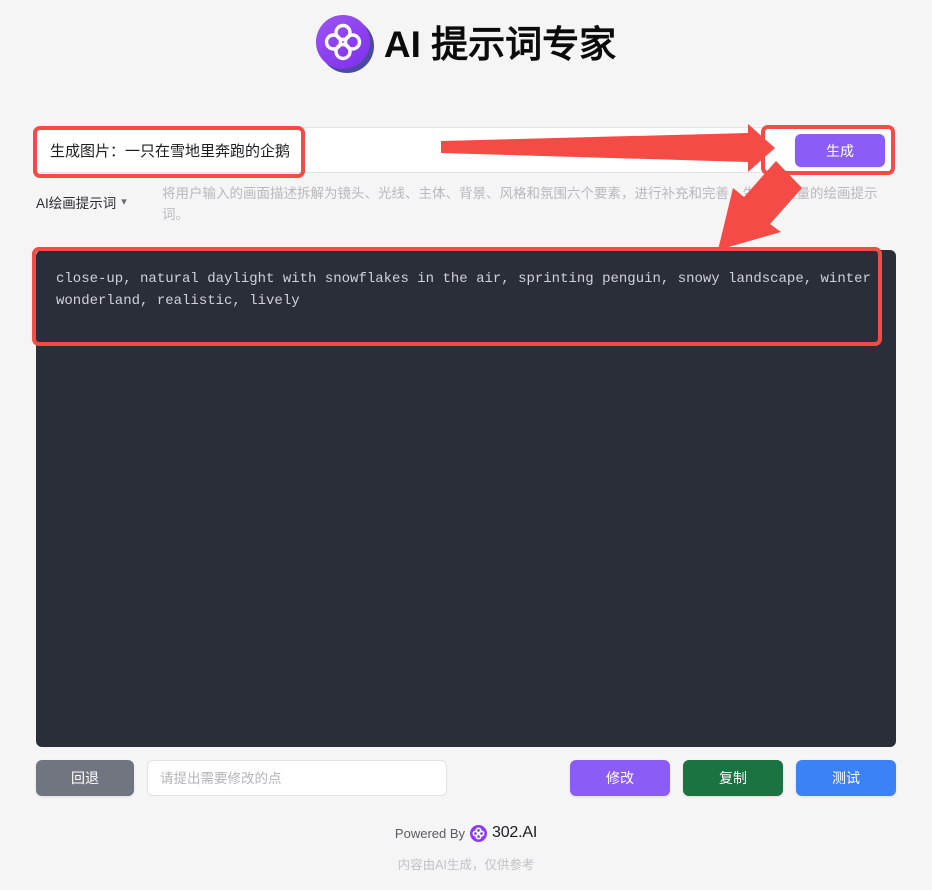 This screenshot has width=932, height=890. What do you see at coordinates (466, 778) in the screenshot?
I see `action-bar: 回退 修改 复制 测试` at bounding box center [466, 778].